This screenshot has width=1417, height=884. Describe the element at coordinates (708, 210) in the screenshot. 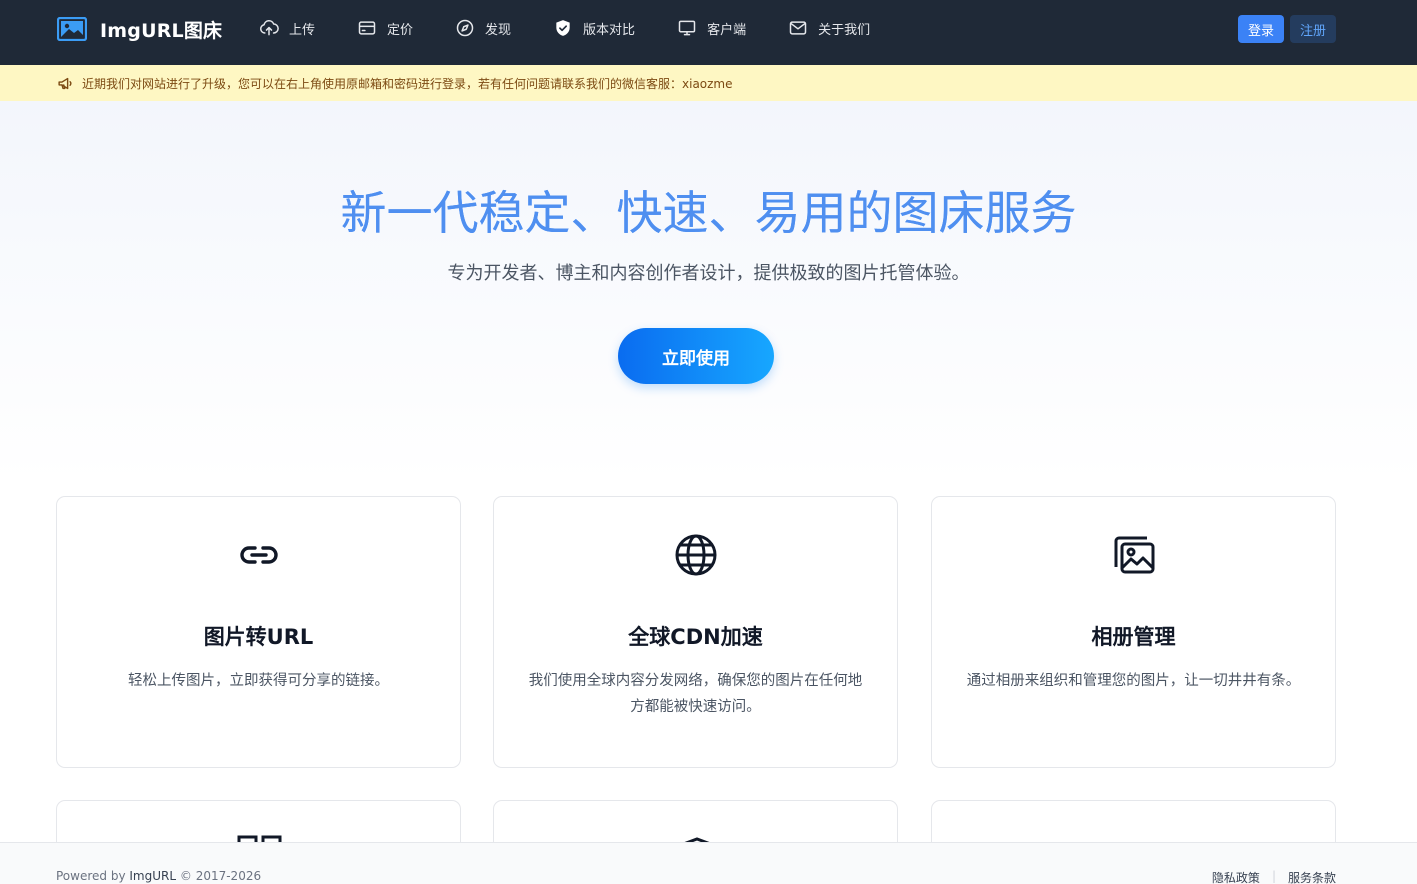

I see `hero-title: 新一代稳定、快速、易用的图床服务` at that location.